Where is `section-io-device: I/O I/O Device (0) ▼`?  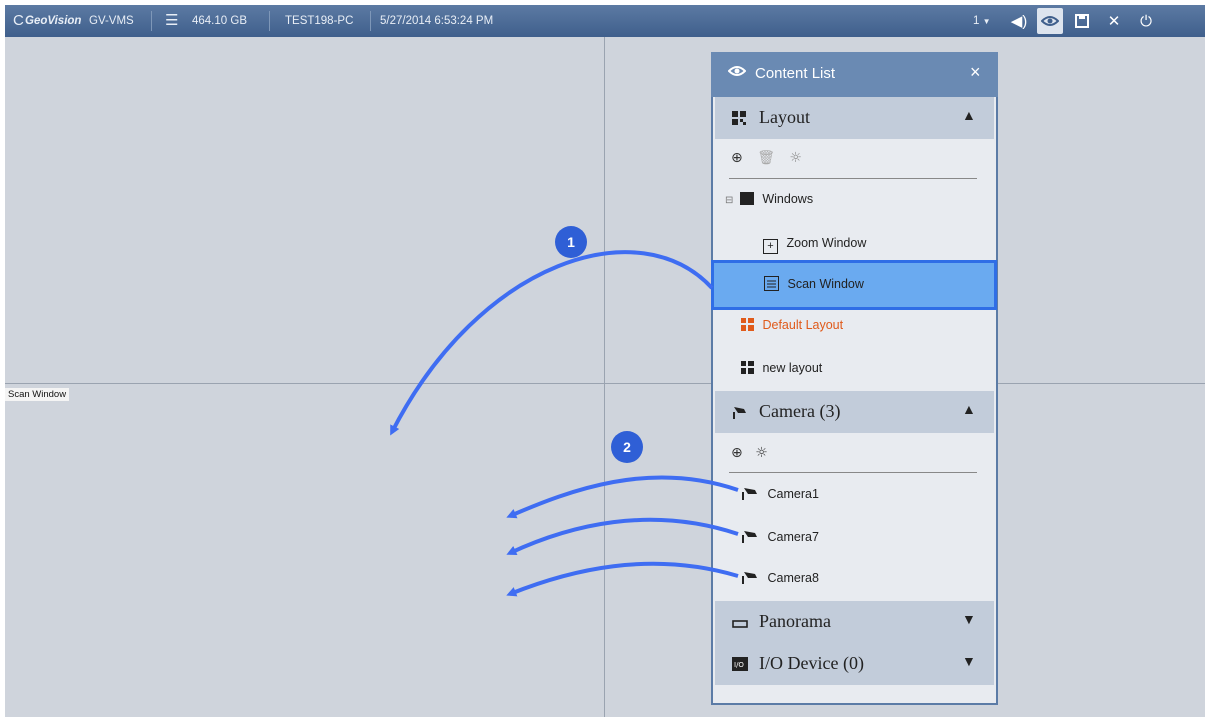
section-io-device: I/O I/O Device (0) ▼ is located at coordinates (854, 664).